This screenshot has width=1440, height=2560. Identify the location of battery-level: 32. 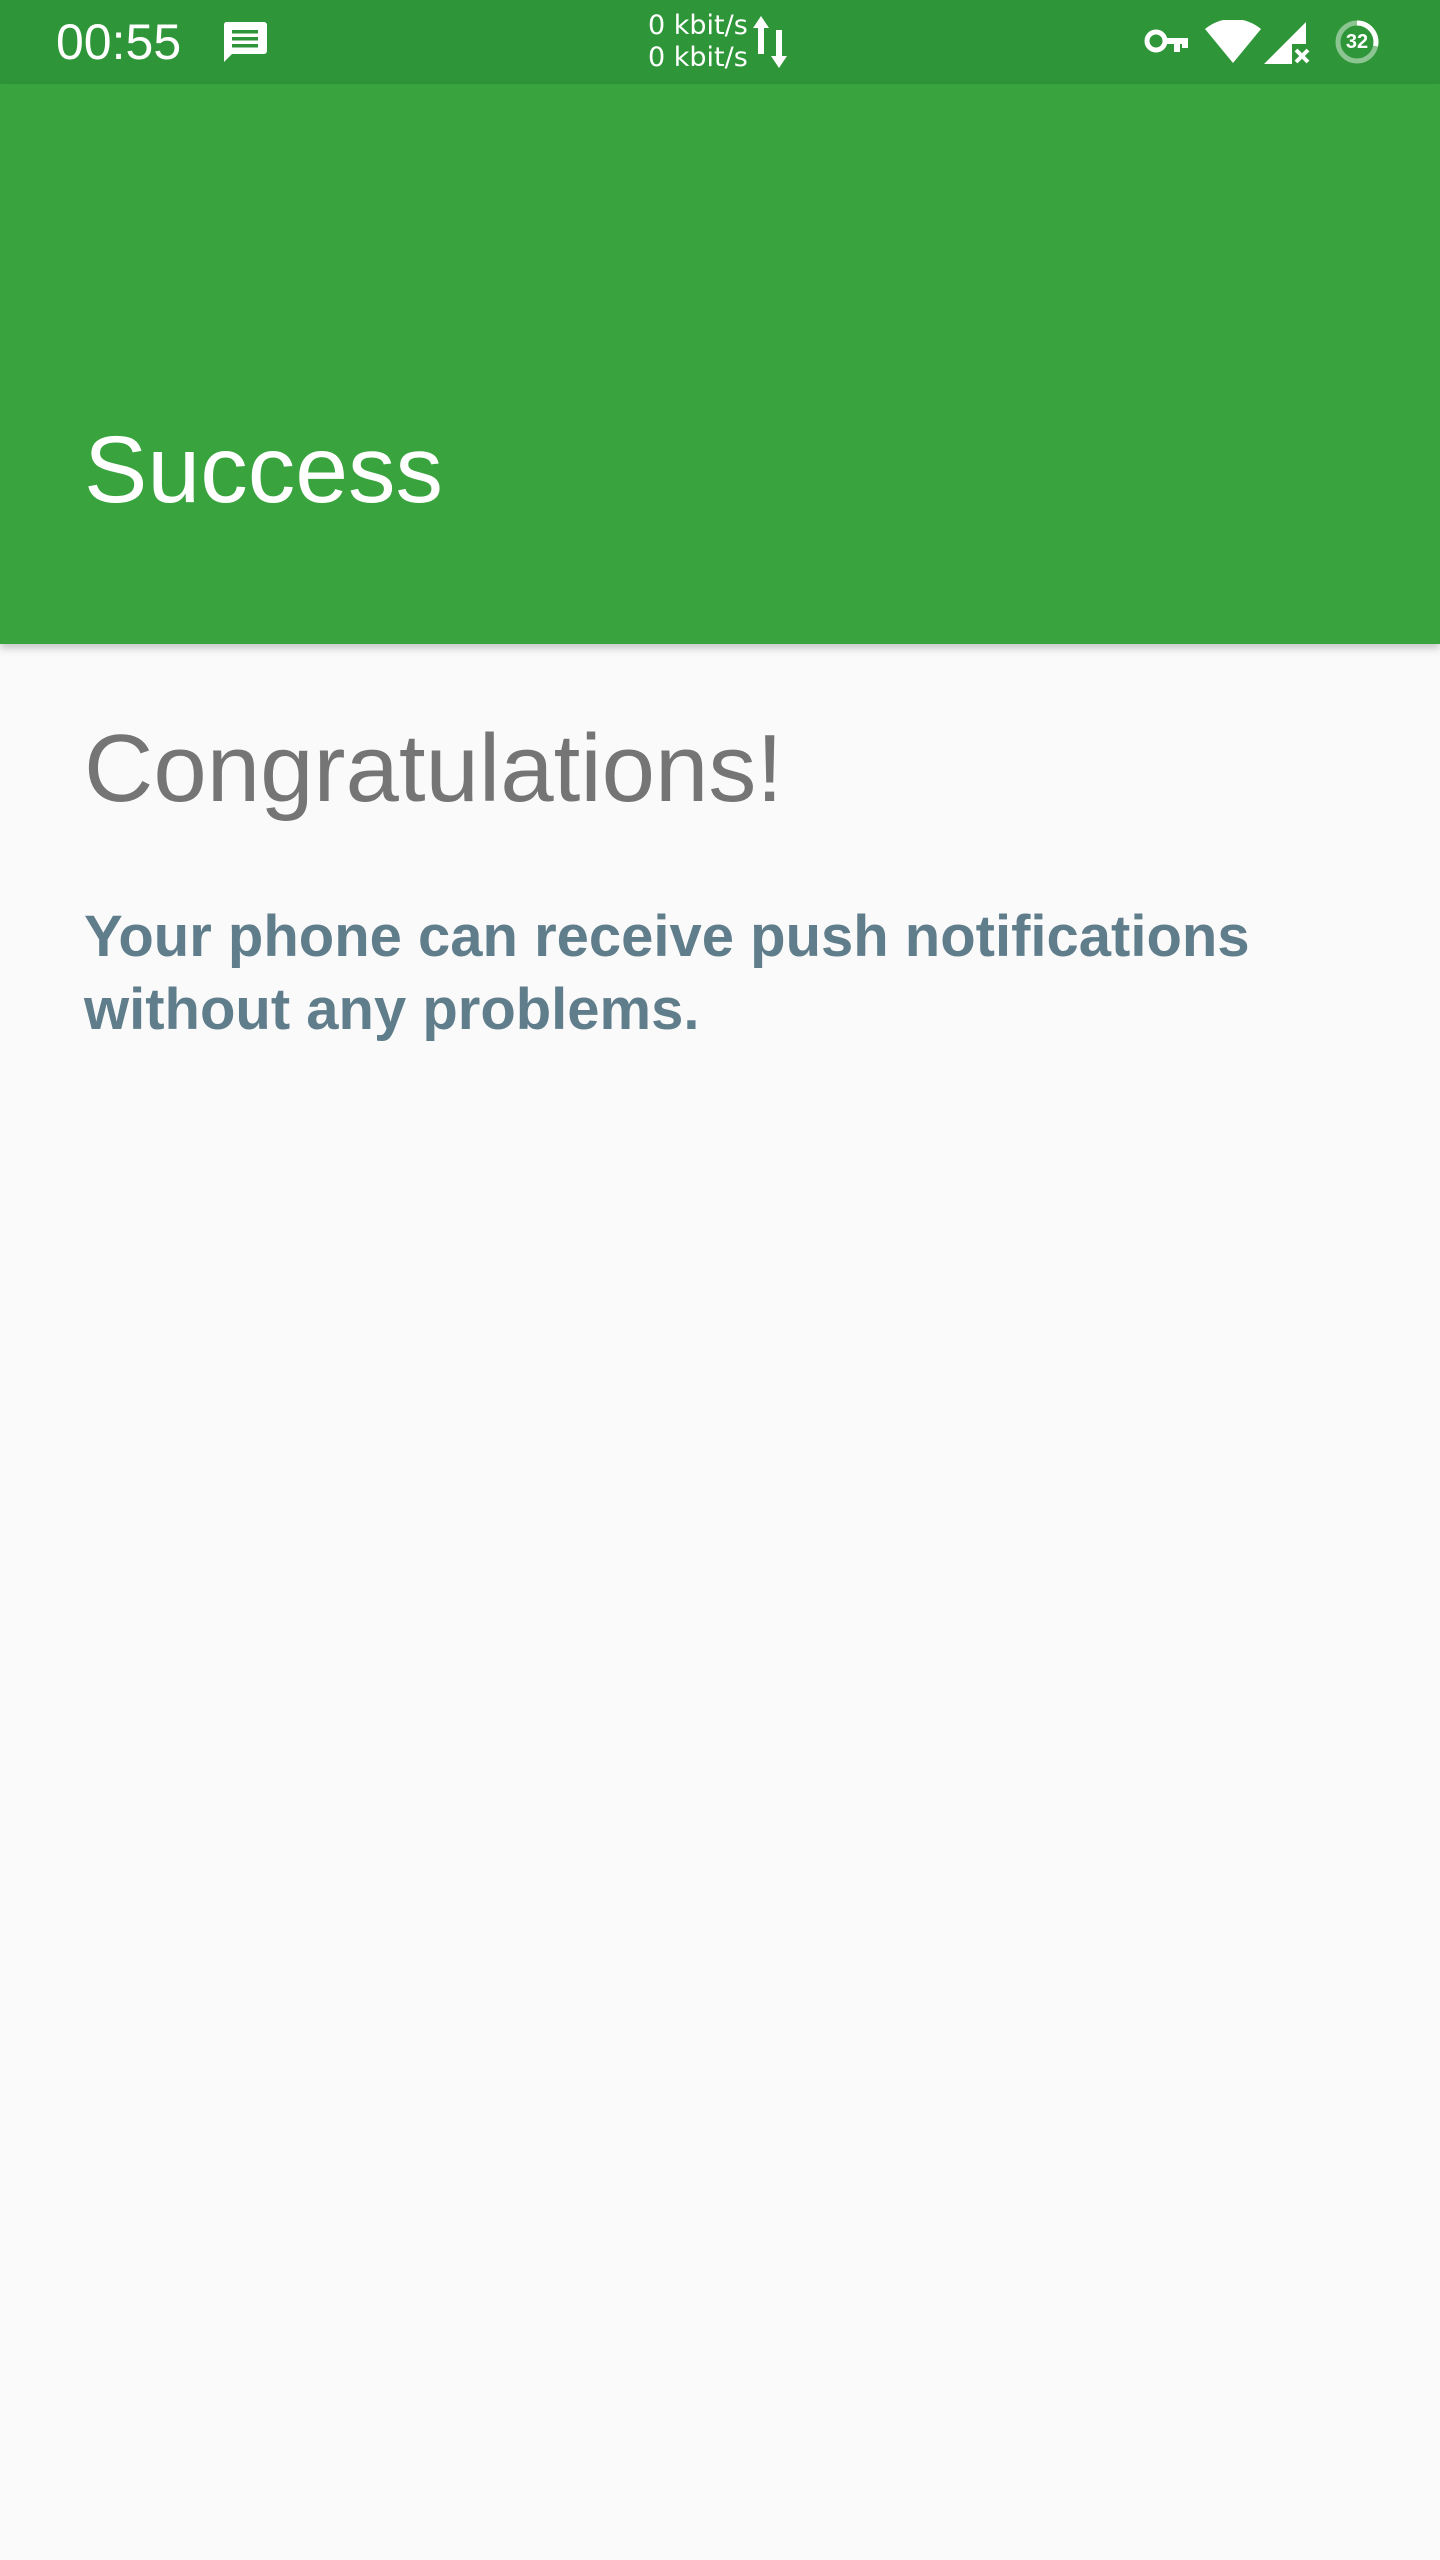
(1357, 42).